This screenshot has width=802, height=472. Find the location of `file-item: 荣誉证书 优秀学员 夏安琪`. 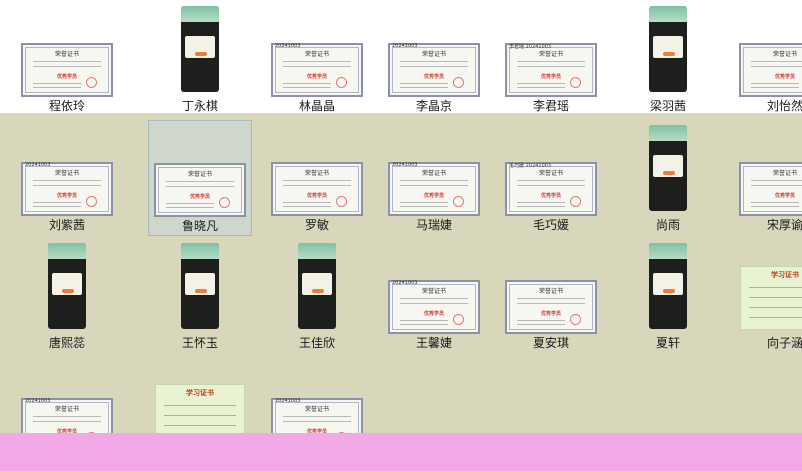

file-item: 荣誉证书 优秀学员 夏安琪 is located at coordinates (551, 296).